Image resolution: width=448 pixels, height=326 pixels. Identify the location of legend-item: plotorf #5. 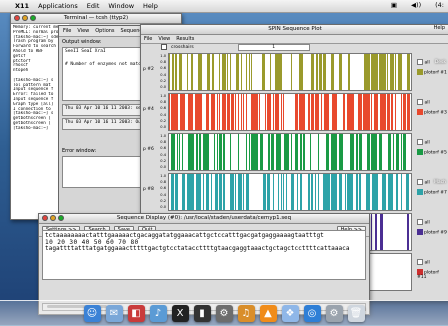
(432, 151).